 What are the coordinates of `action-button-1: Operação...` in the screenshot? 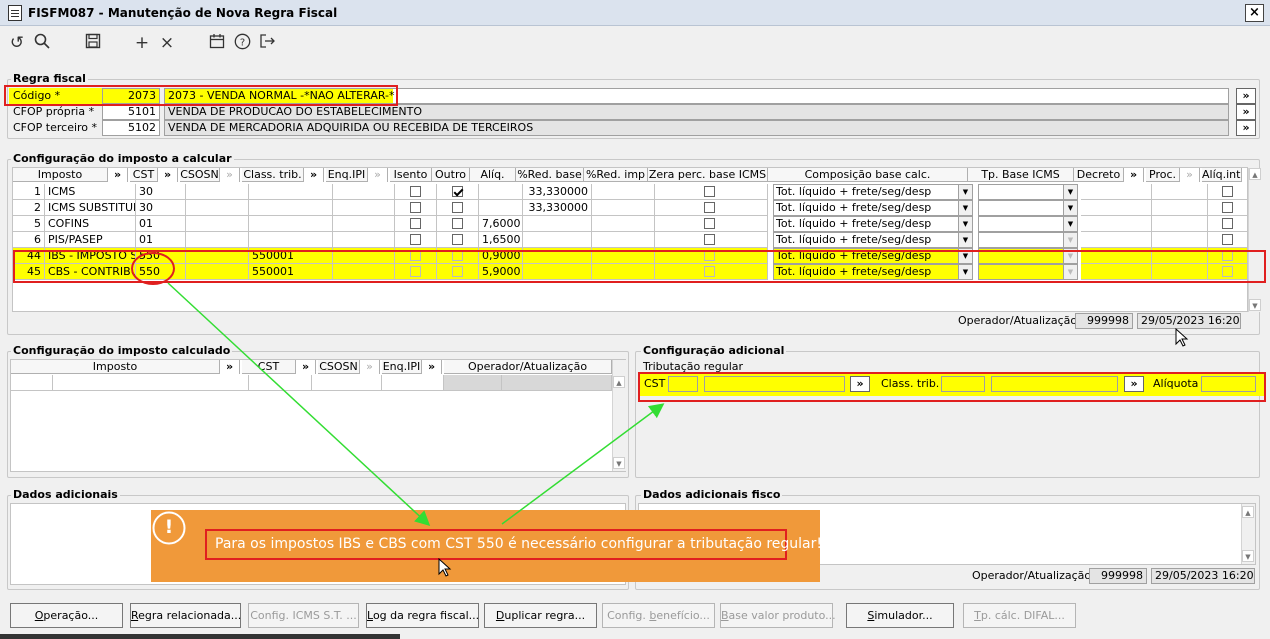 It's located at (66, 615).